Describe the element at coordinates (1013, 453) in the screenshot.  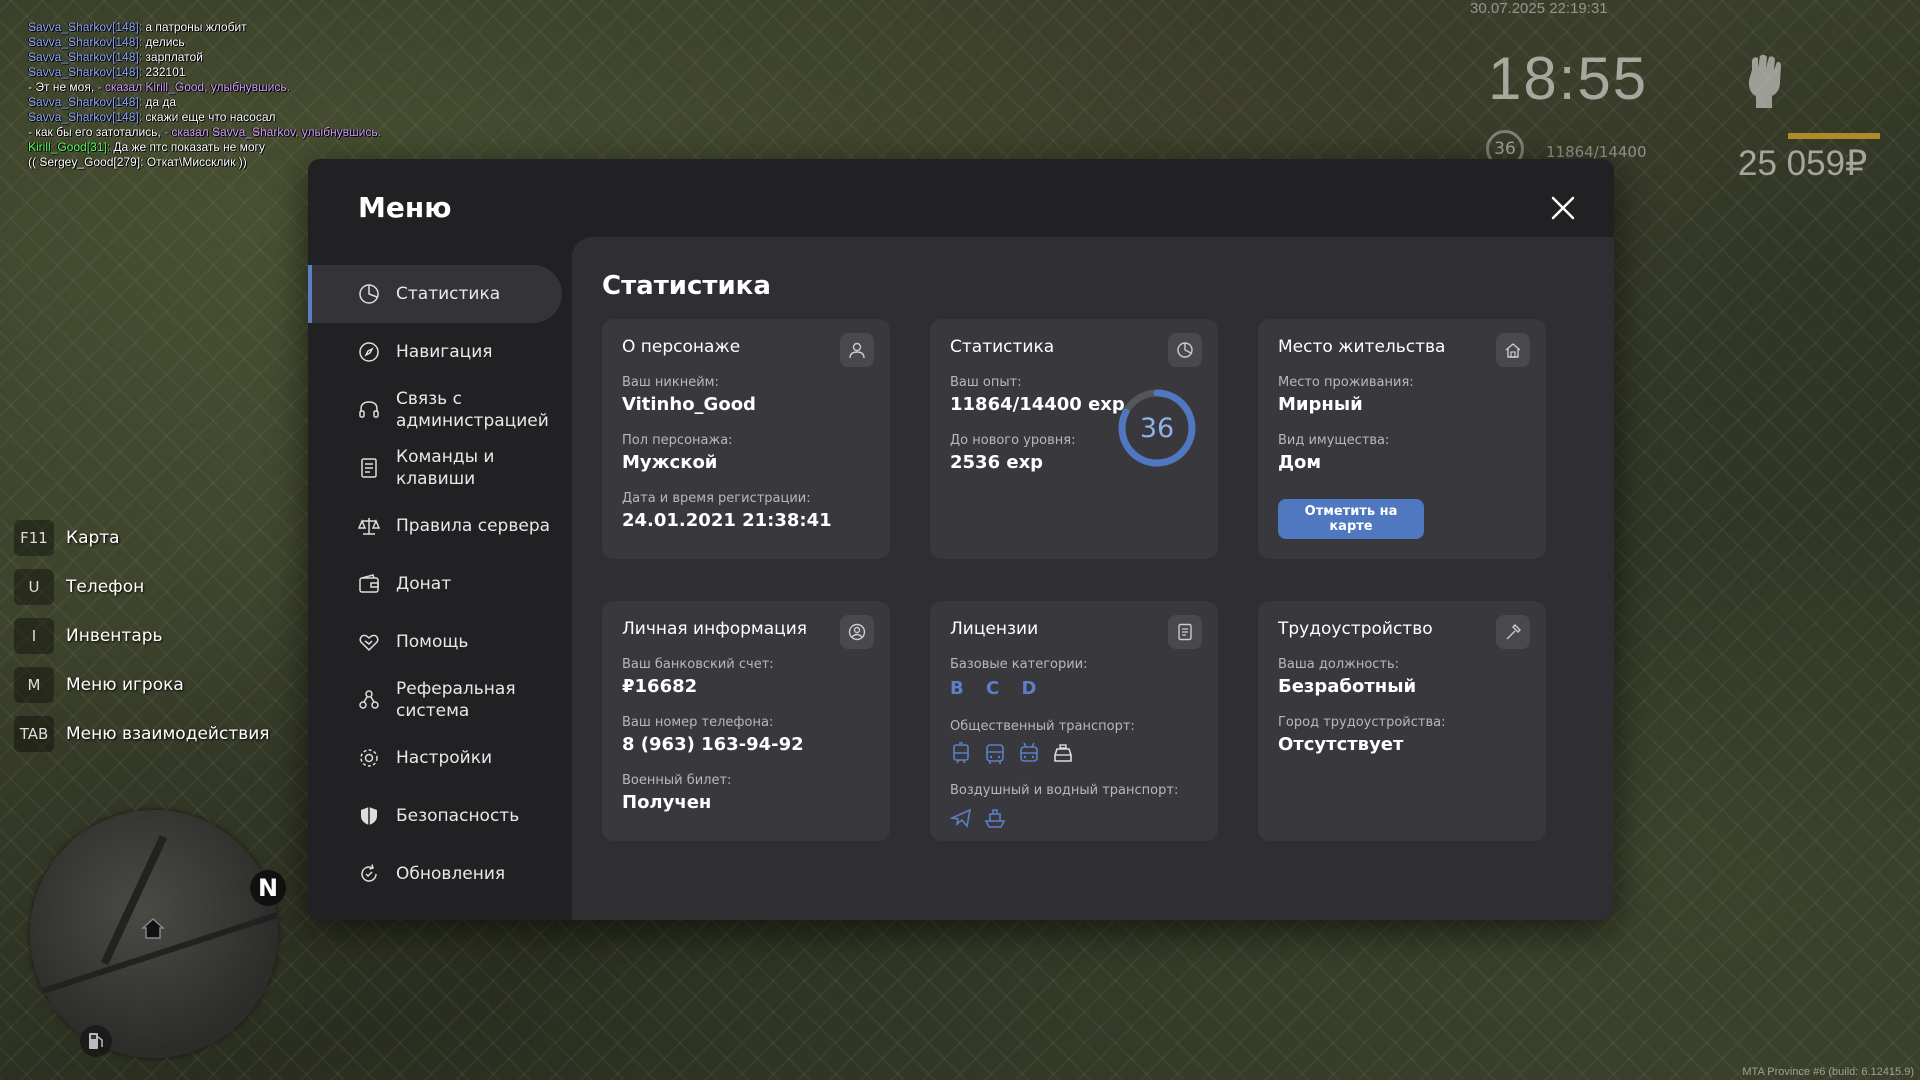
I see `field-next-level: До нового уровня: 2536 exp` at that location.